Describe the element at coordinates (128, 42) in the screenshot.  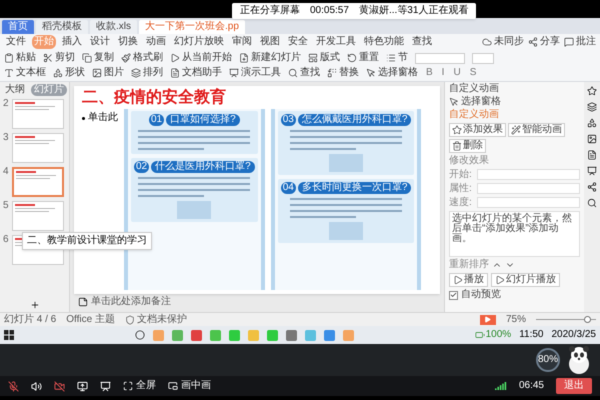
I see `menu-tab: 切换` at that location.